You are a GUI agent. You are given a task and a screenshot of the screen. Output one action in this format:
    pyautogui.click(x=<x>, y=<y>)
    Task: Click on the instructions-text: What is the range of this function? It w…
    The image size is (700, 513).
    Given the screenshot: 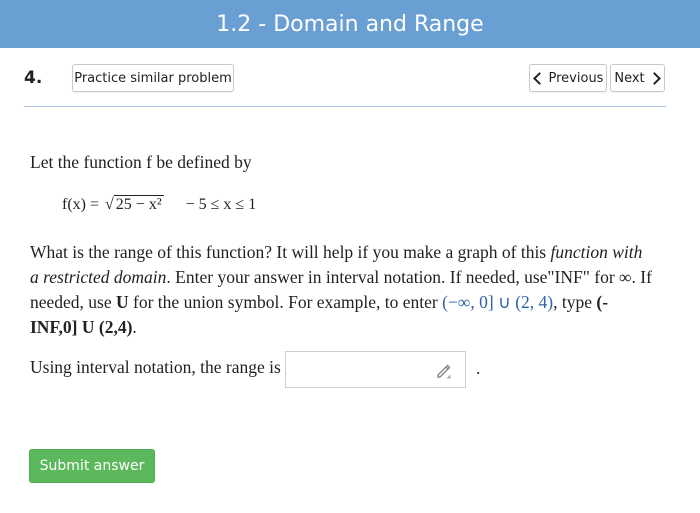 What is the action you would take?
    pyautogui.click(x=290, y=252)
    